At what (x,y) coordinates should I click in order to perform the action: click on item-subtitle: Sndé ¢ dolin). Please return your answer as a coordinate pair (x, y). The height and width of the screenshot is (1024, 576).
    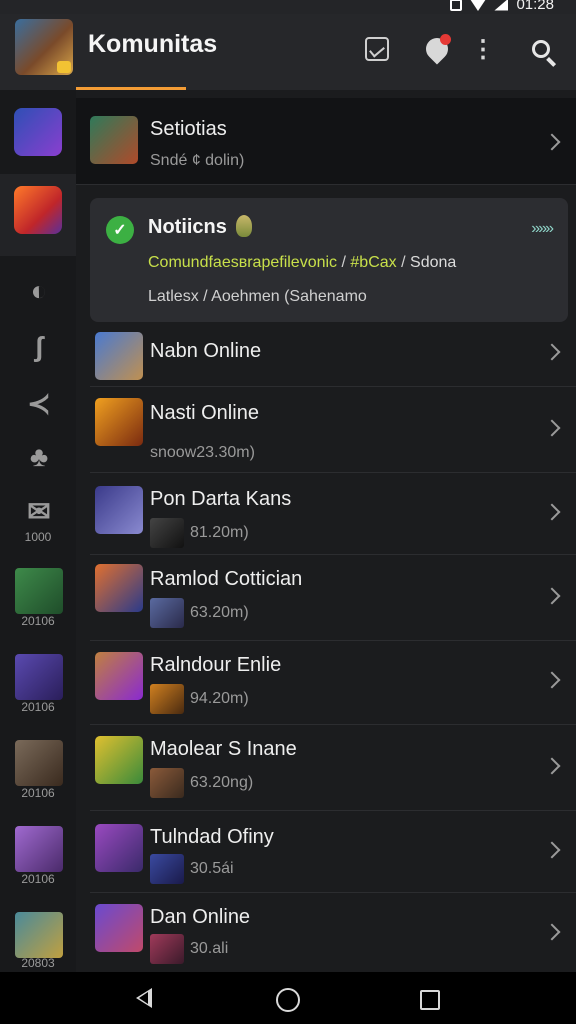
    Looking at the image, I should click on (197, 160).